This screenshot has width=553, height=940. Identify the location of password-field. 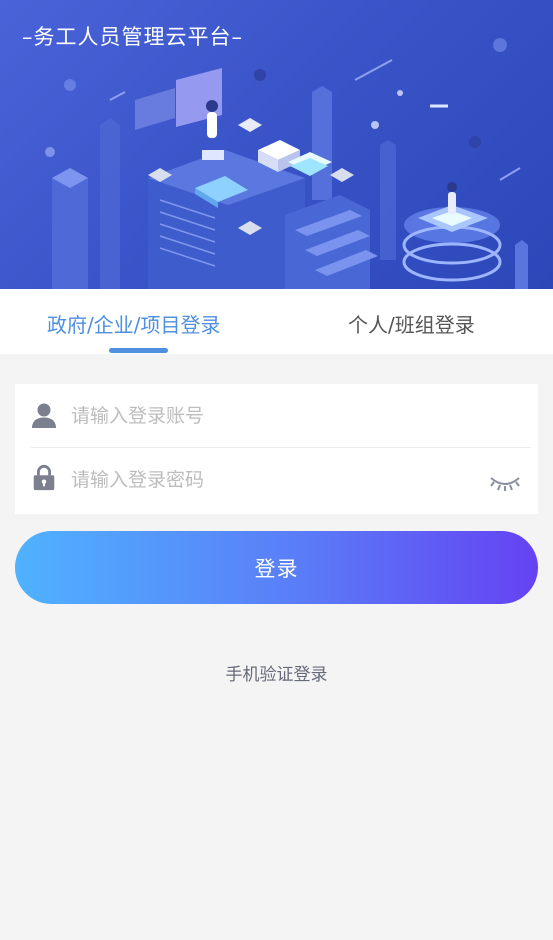
(276, 480).